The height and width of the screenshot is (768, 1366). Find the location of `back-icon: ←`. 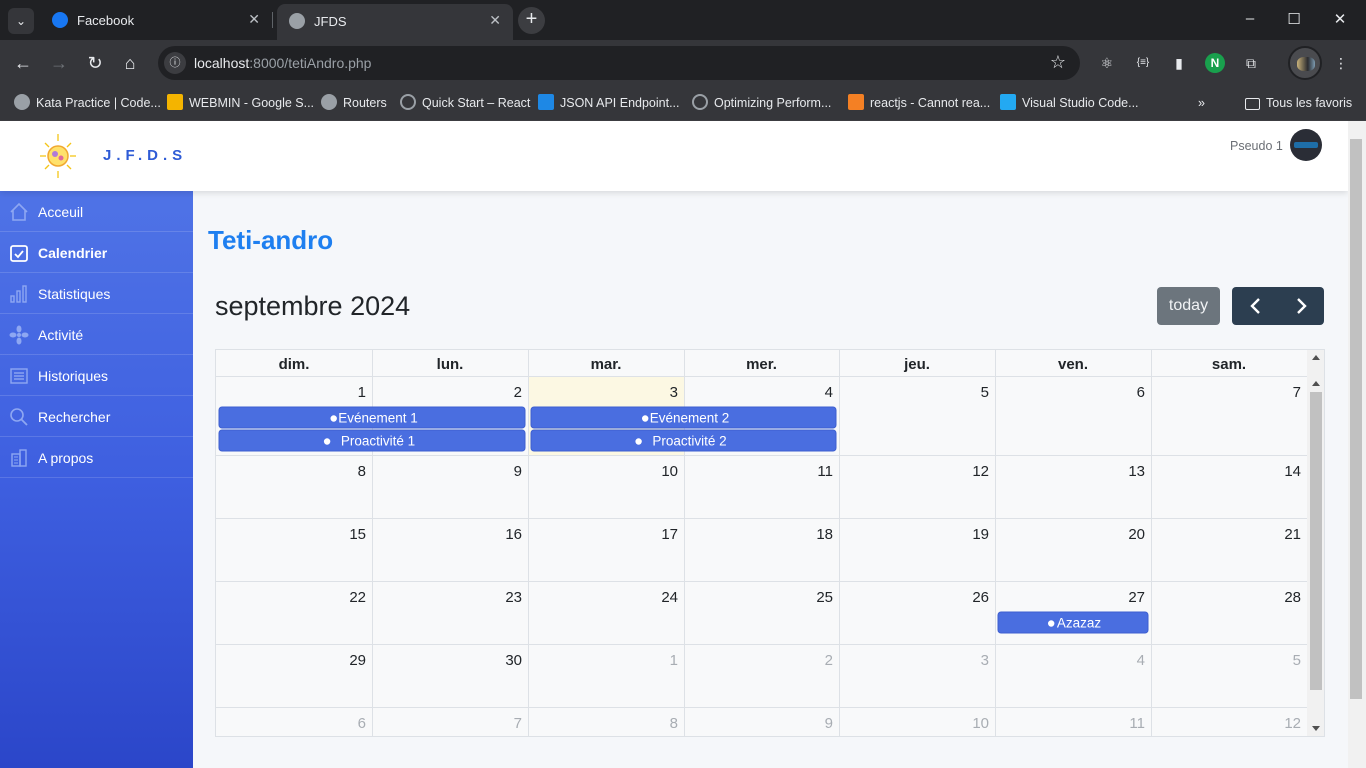

back-icon: ← is located at coordinates (23, 63).